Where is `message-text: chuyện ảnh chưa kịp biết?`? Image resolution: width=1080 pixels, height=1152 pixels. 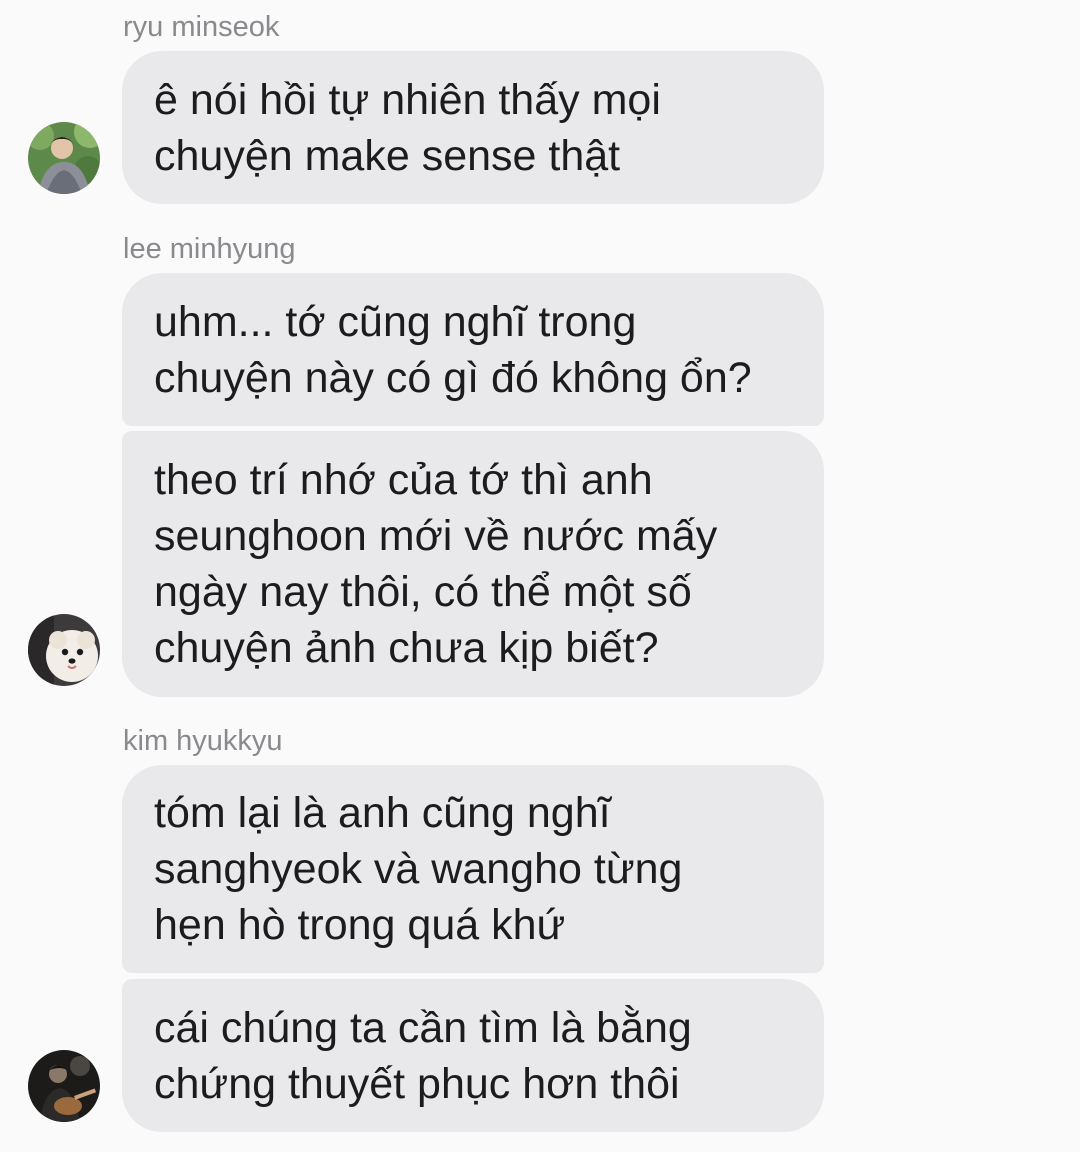 message-text: chuyện ảnh chưa kịp biết? is located at coordinates (406, 648).